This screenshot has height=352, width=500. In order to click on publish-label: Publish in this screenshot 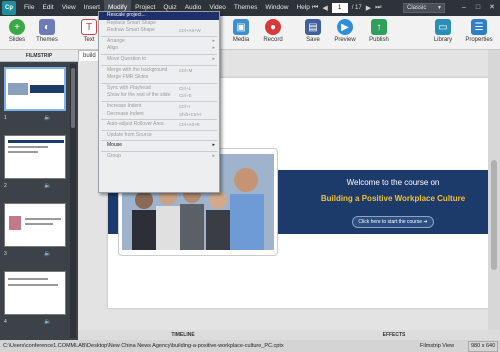, I will do `click(379, 40)`.